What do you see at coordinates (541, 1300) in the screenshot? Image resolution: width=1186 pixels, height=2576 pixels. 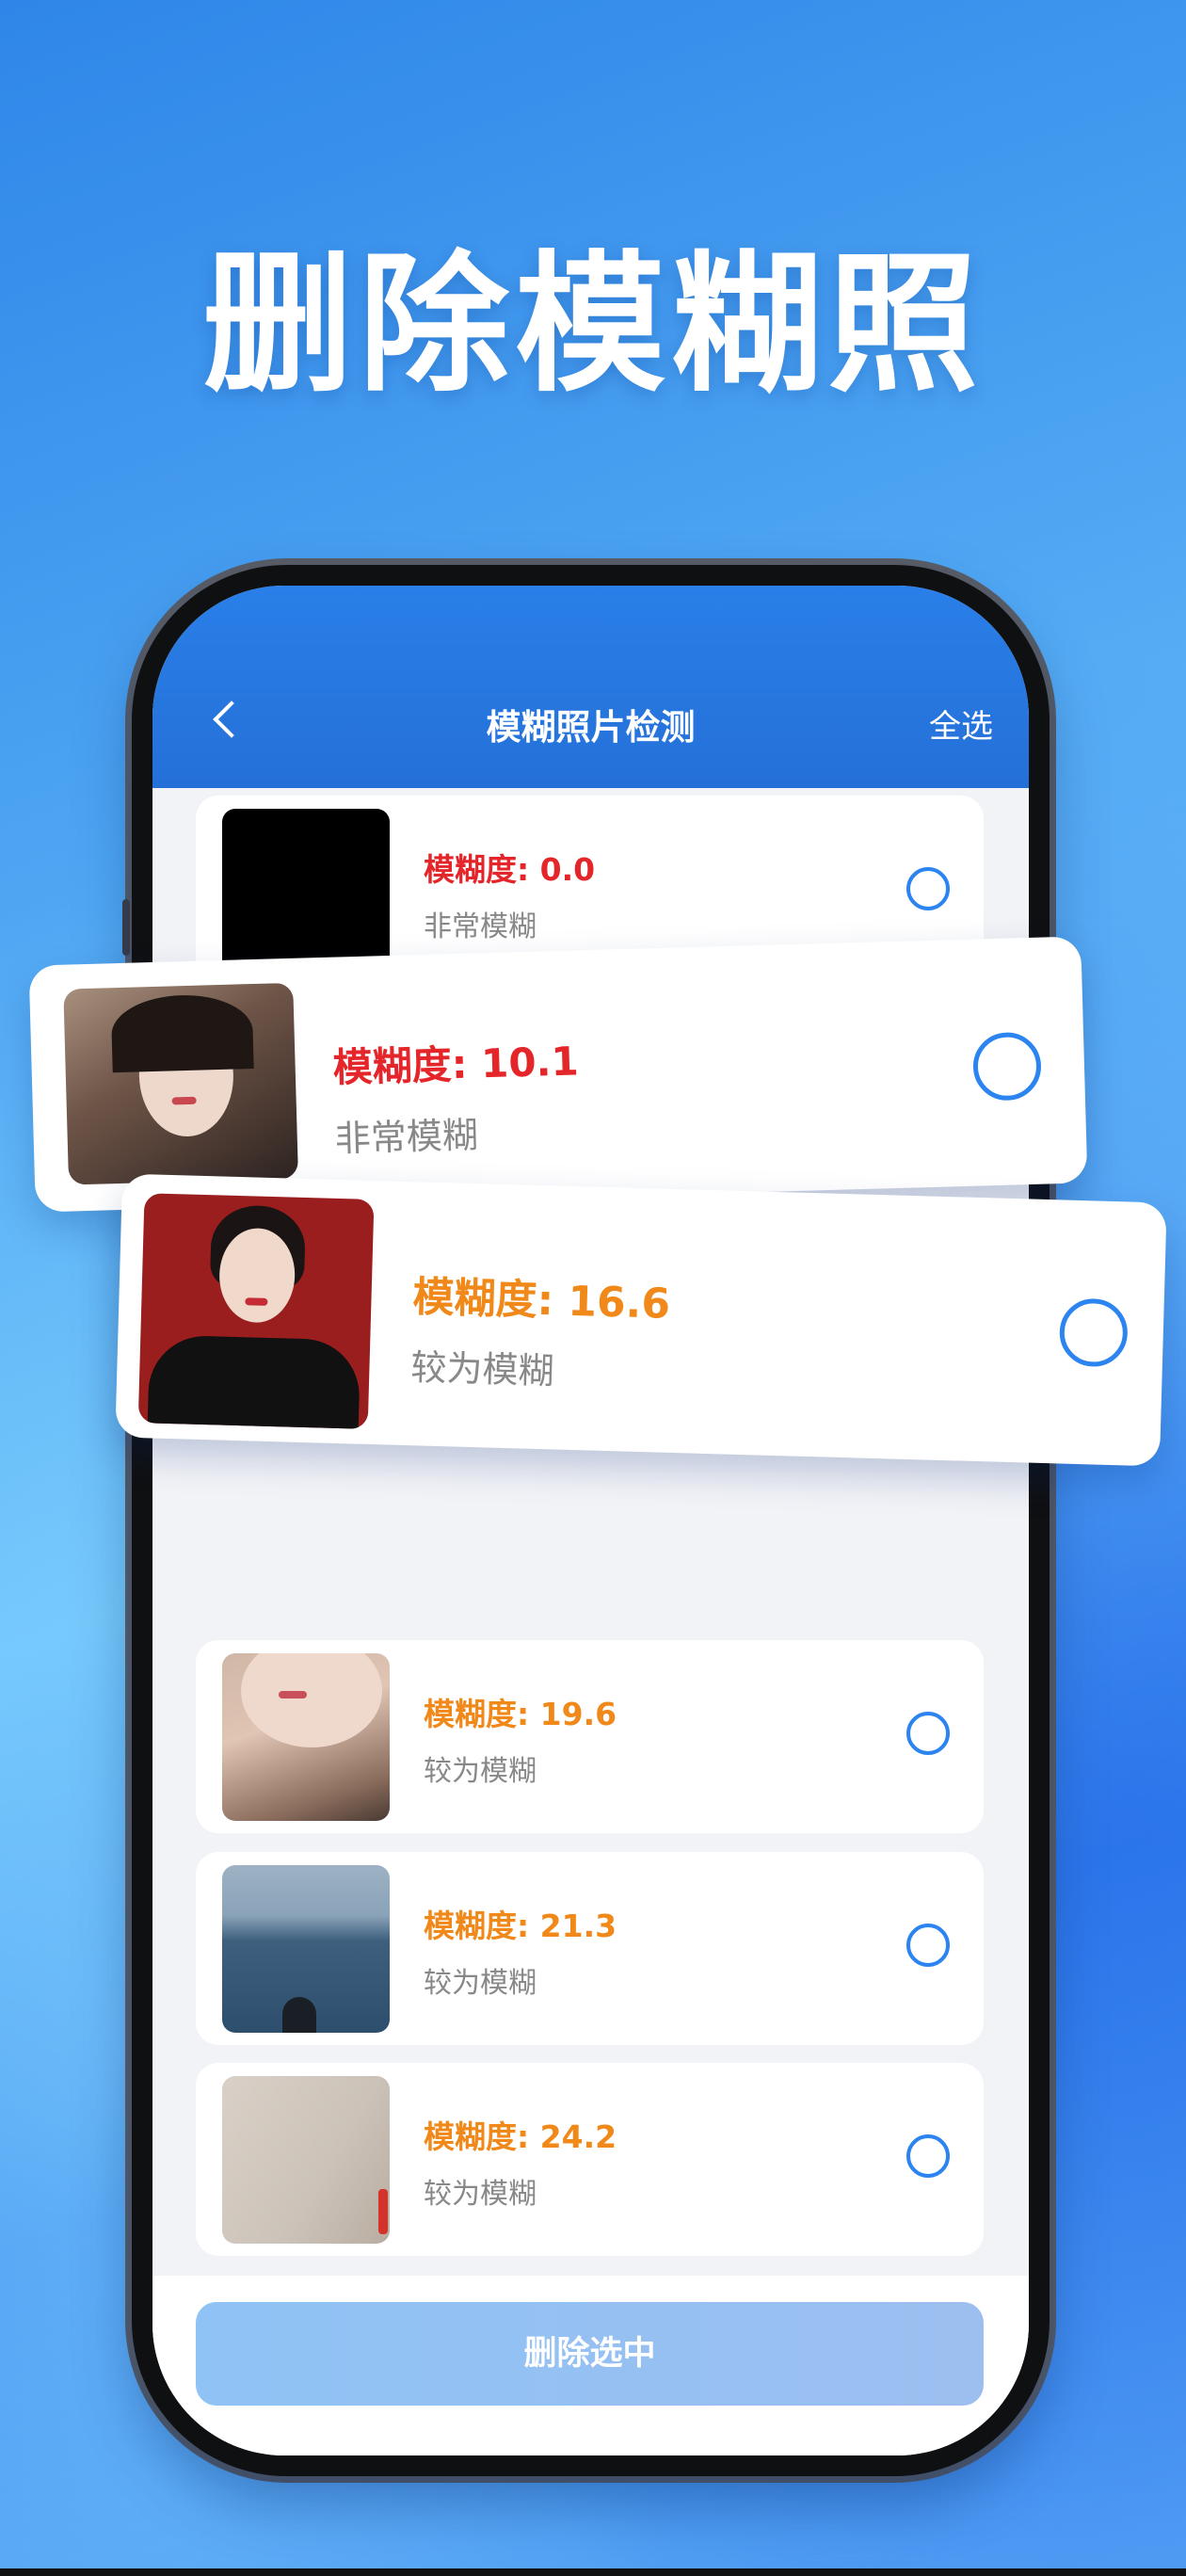 I see `blur-score: 模糊度: 16.6` at bounding box center [541, 1300].